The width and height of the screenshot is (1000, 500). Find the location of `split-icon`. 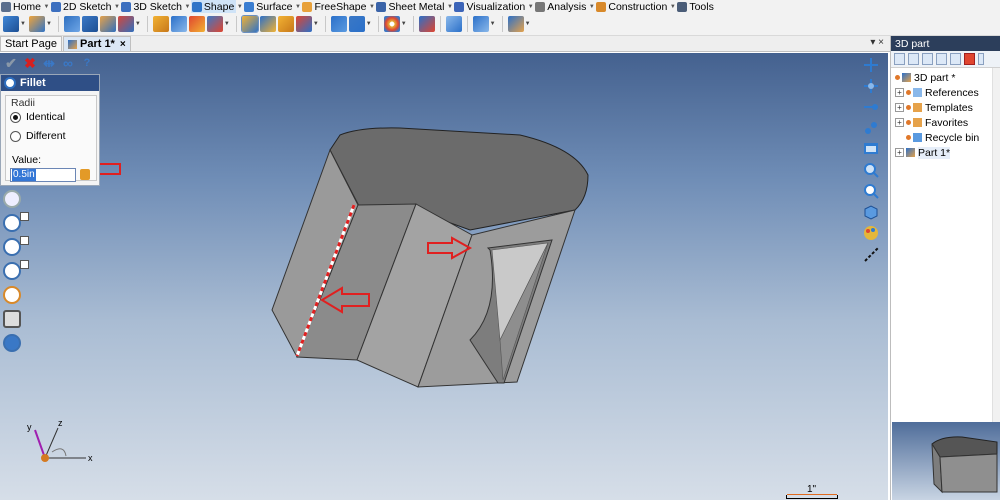

split-icon is located at coordinates (214, 24).